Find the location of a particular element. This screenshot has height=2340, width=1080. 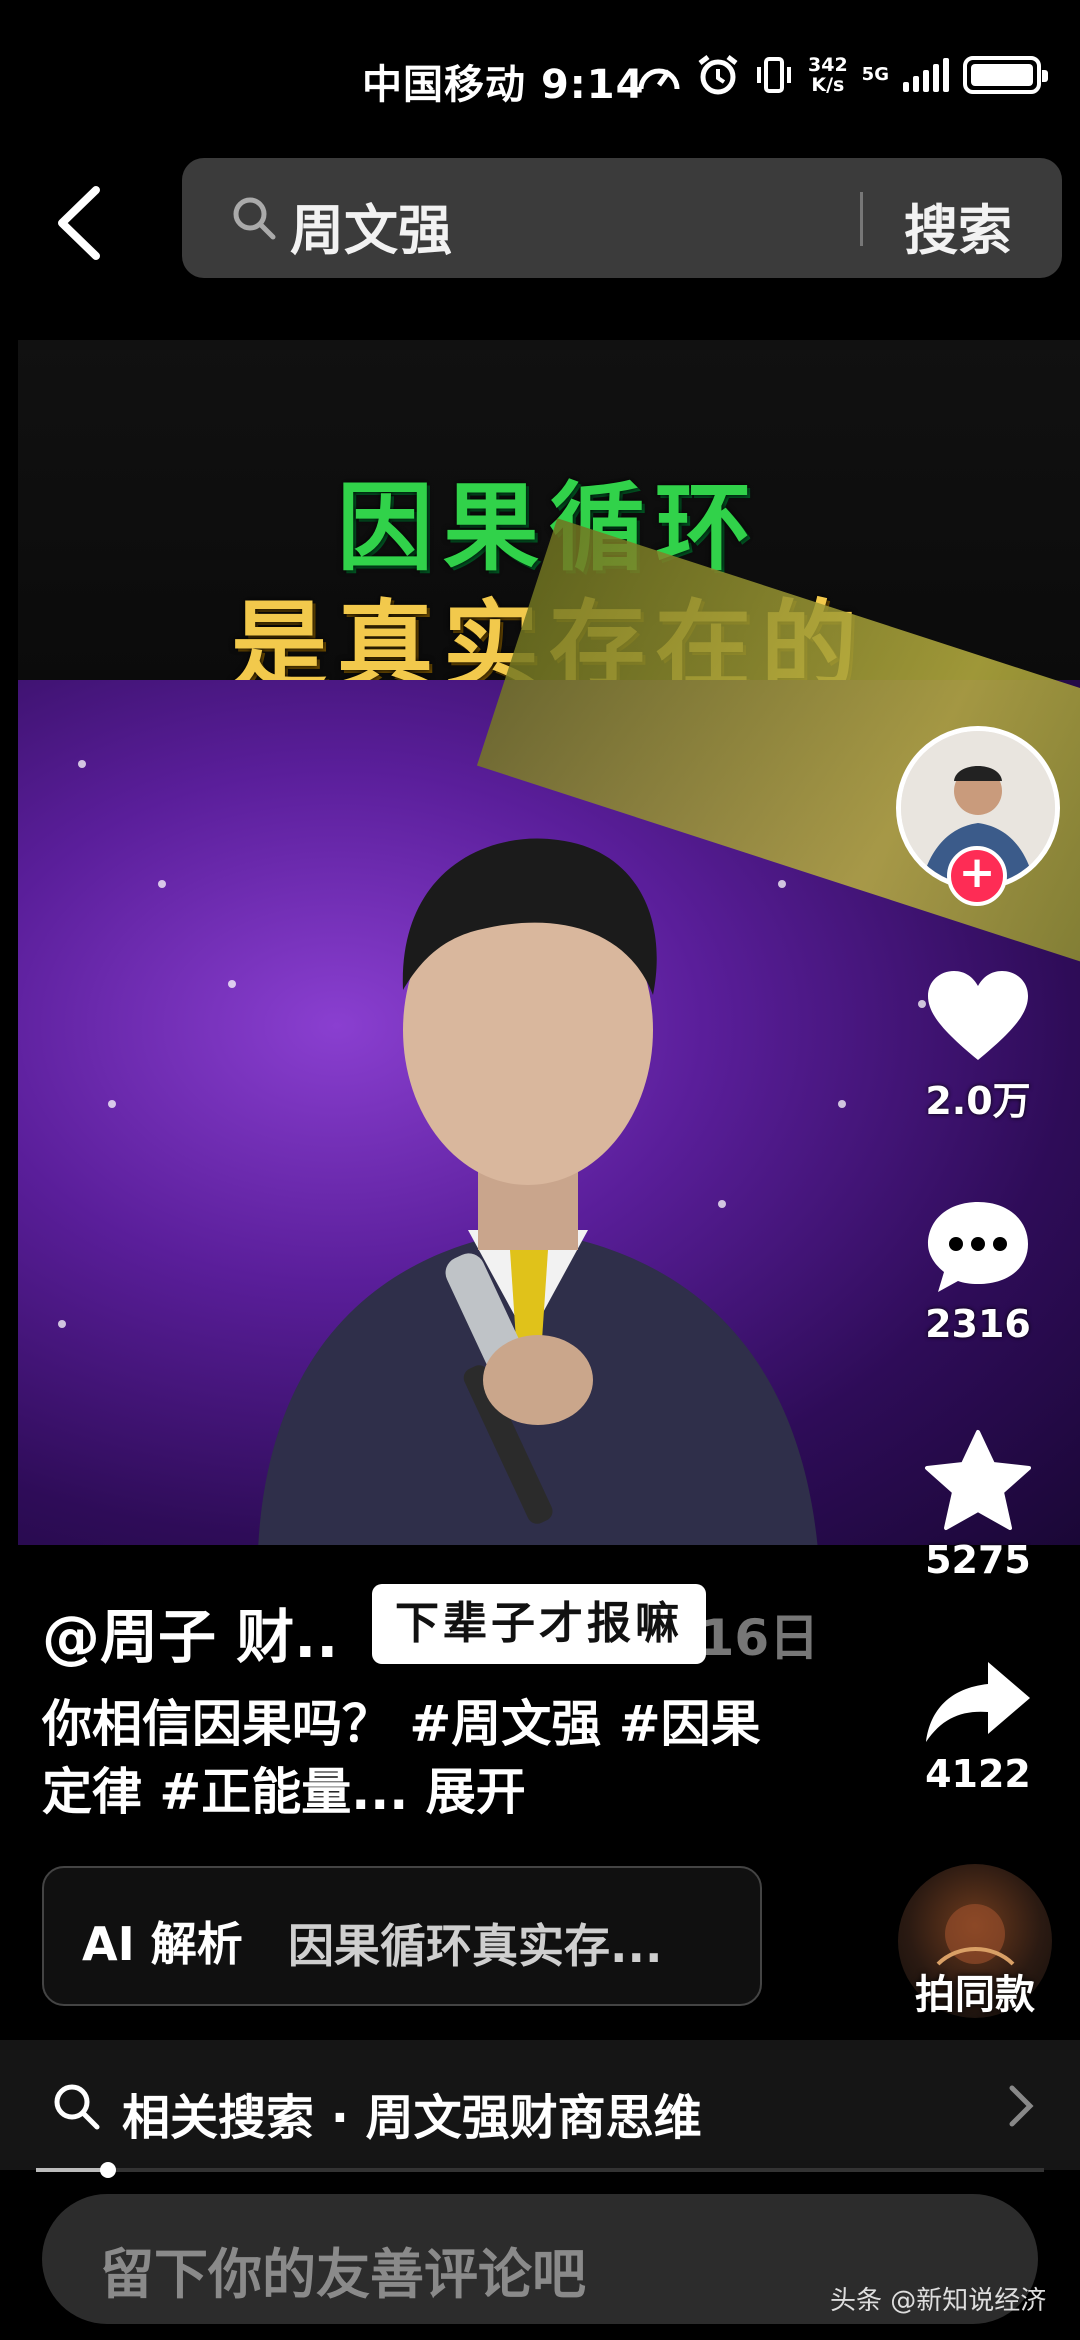

back-button is located at coordinates (85, 223).